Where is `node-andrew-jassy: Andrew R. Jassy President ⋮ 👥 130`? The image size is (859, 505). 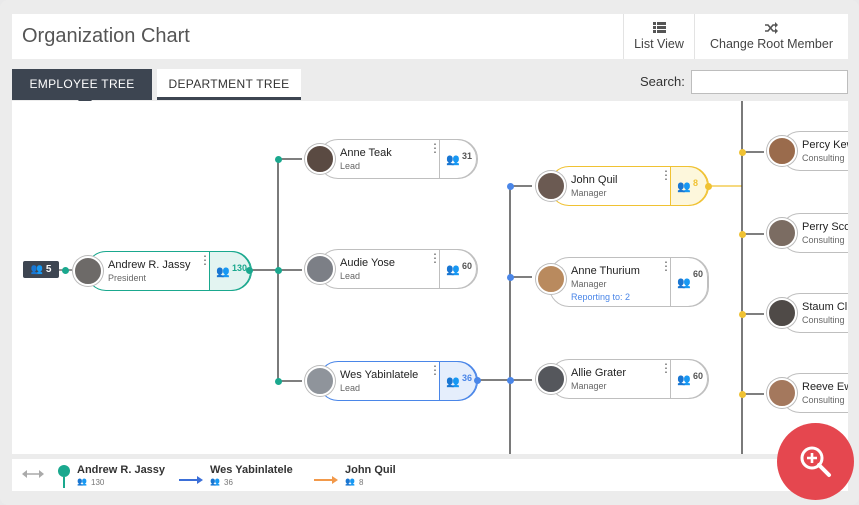
node-andrew-jassy: Andrew R. Jassy President ⋮ 👥 130 is located at coordinates (162, 271).